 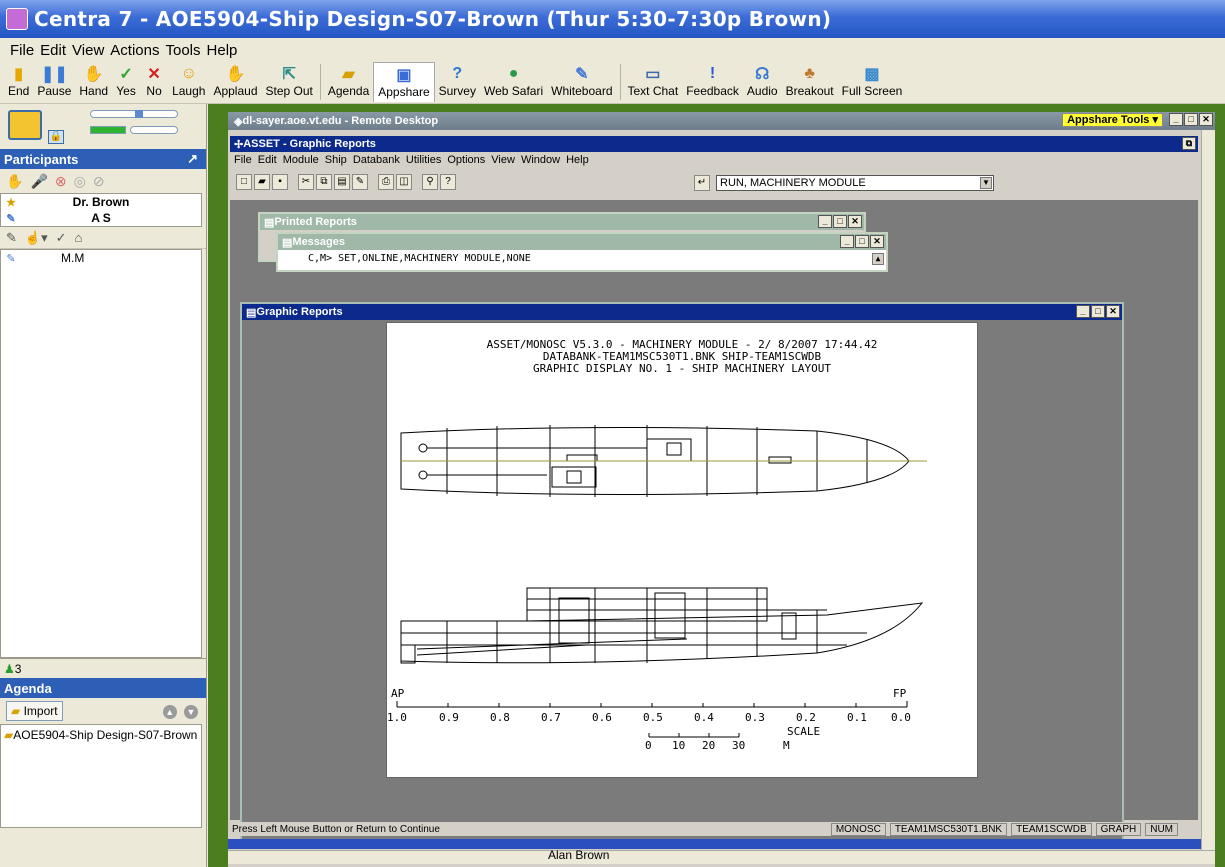 I want to click on mic-icon: 🎤, so click(x=38, y=181).